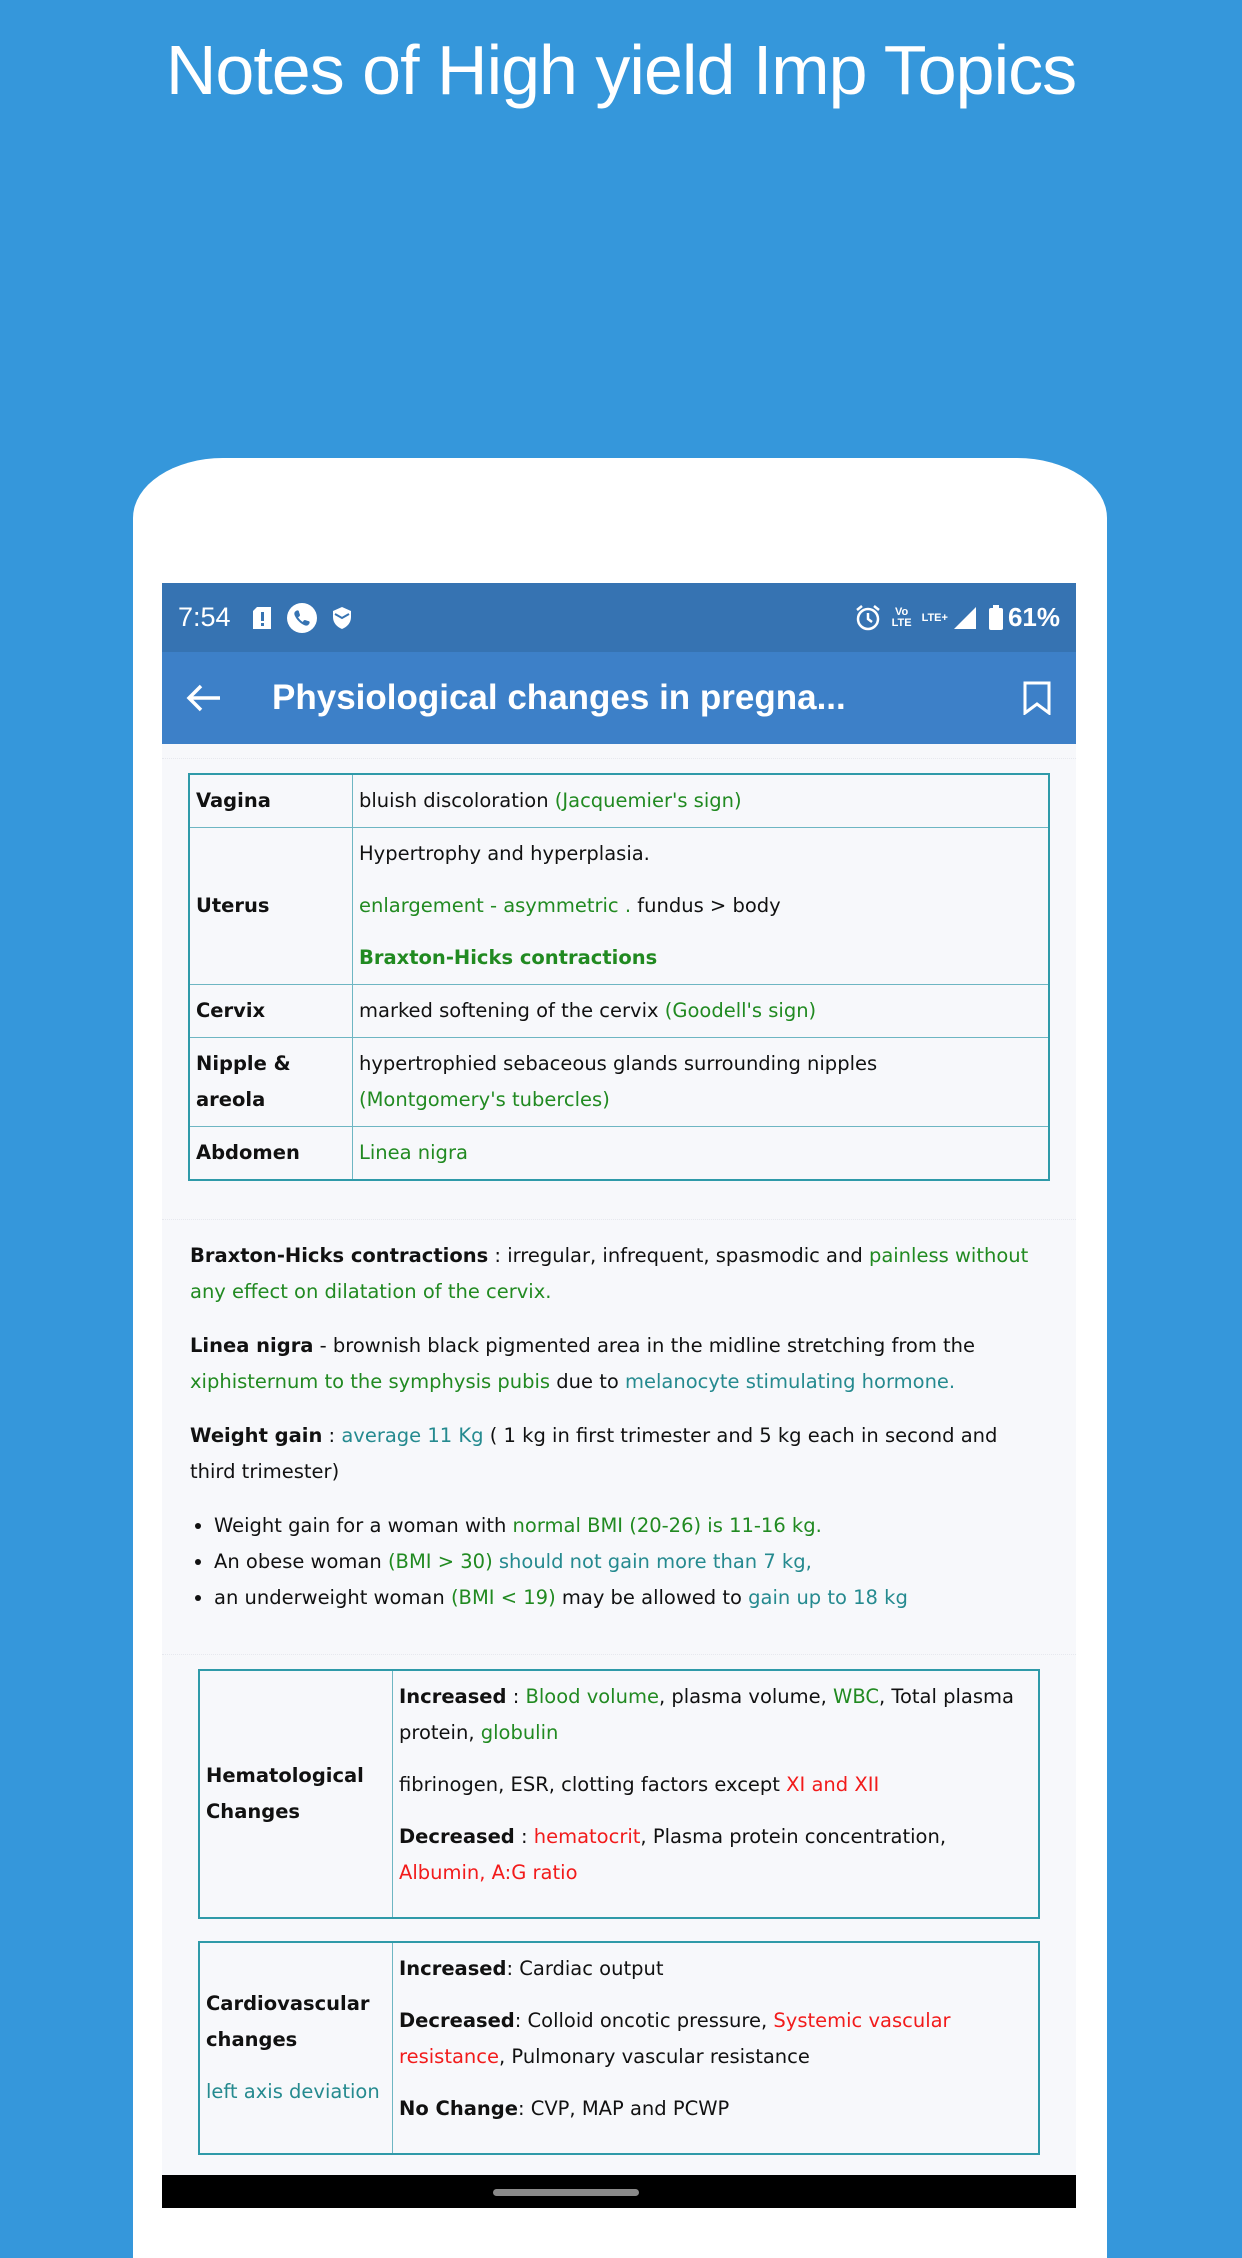 The image size is (1242, 2258). Describe the element at coordinates (701, 1153) in the screenshot. I see `row-value: Linea nigra` at that location.